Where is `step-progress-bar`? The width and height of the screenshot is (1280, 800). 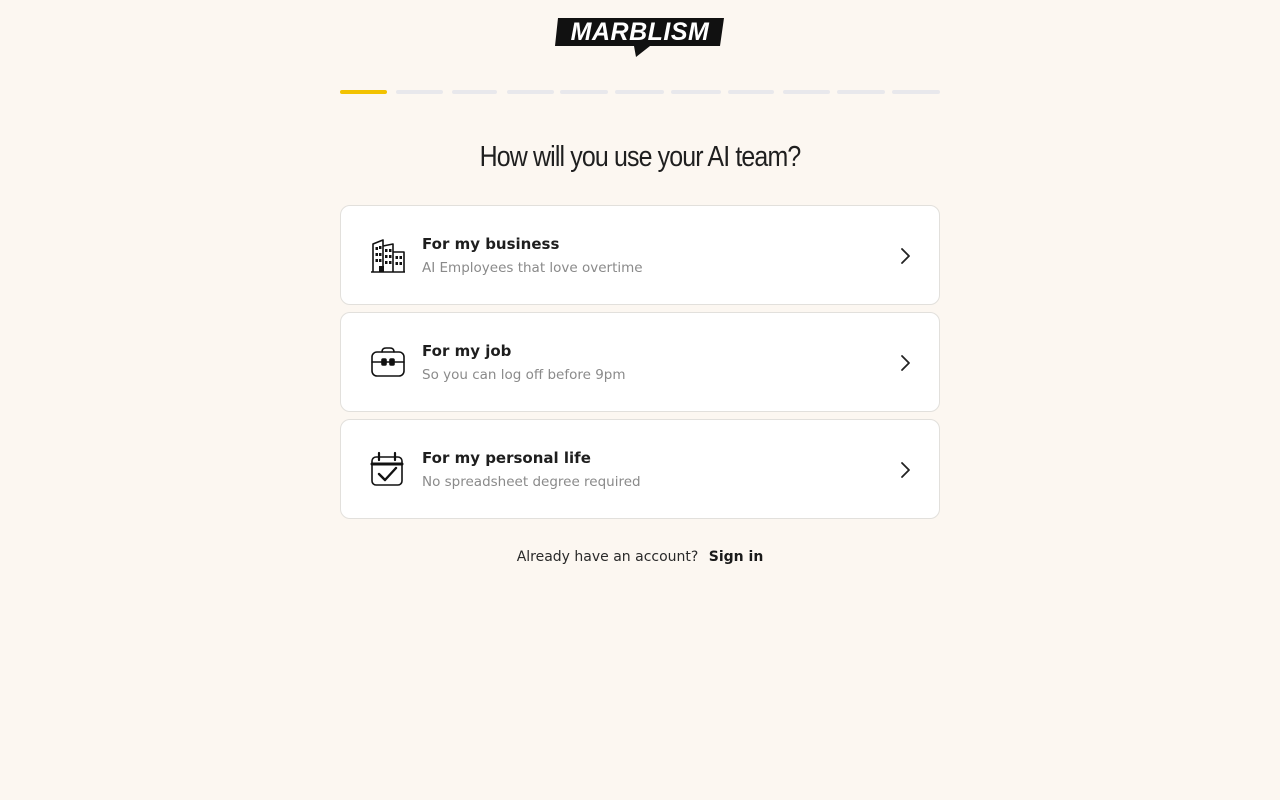
step-progress-bar is located at coordinates (640, 92).